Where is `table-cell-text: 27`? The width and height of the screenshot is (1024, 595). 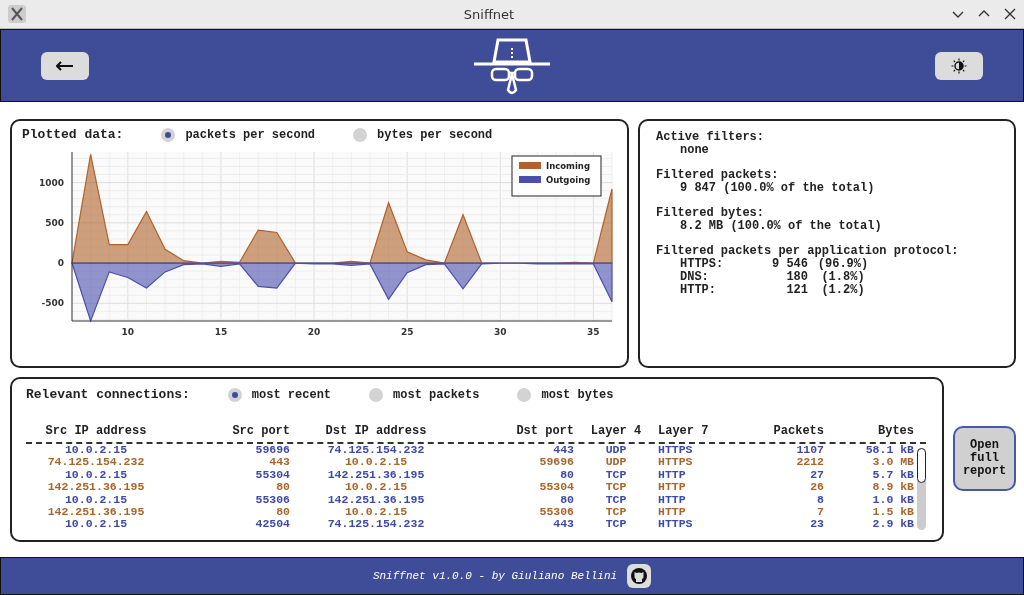
table-cell-text: 27 is located at coordinates (816, 475).